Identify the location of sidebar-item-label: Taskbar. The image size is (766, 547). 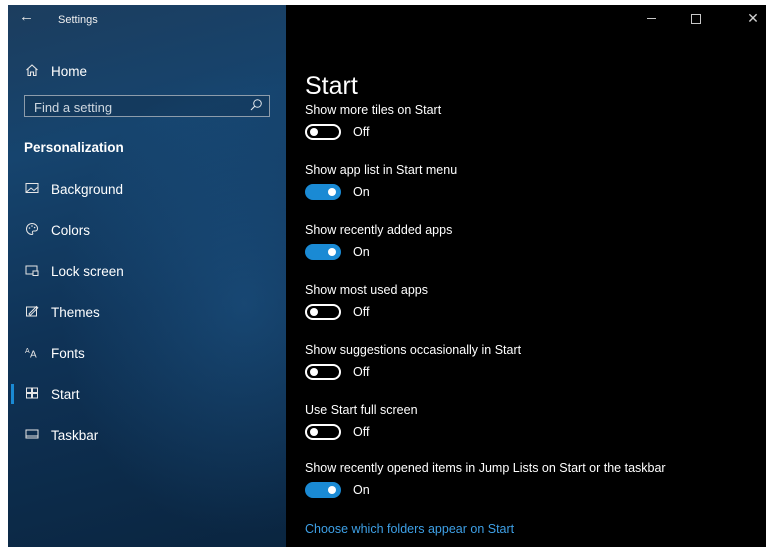
(75, 435).